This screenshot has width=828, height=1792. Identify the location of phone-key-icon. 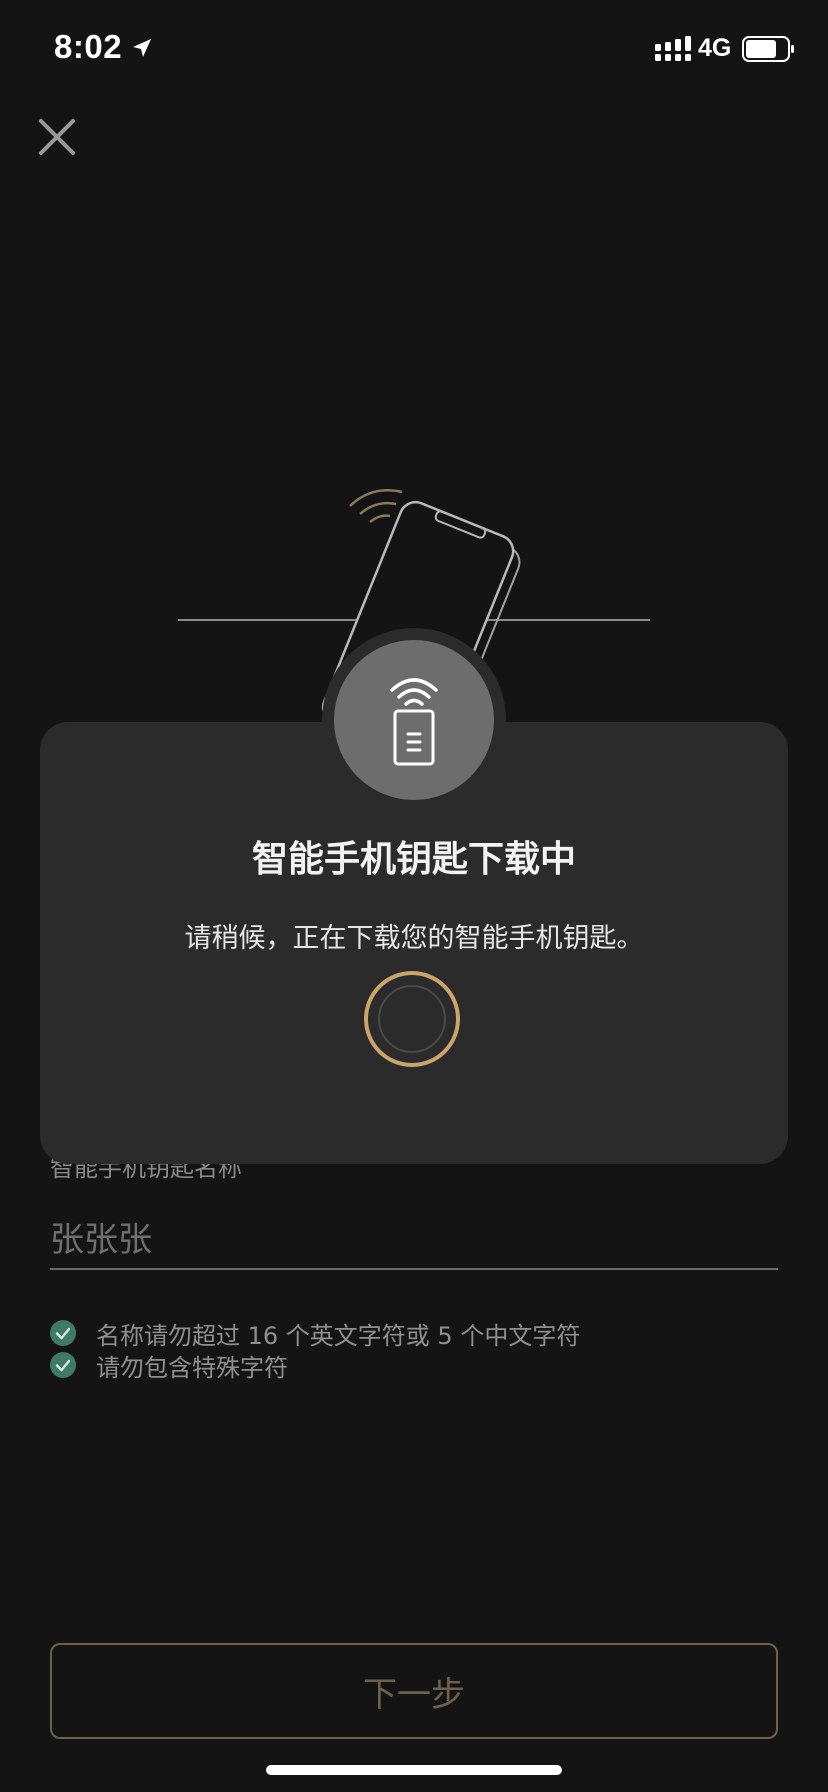
(414, 722).